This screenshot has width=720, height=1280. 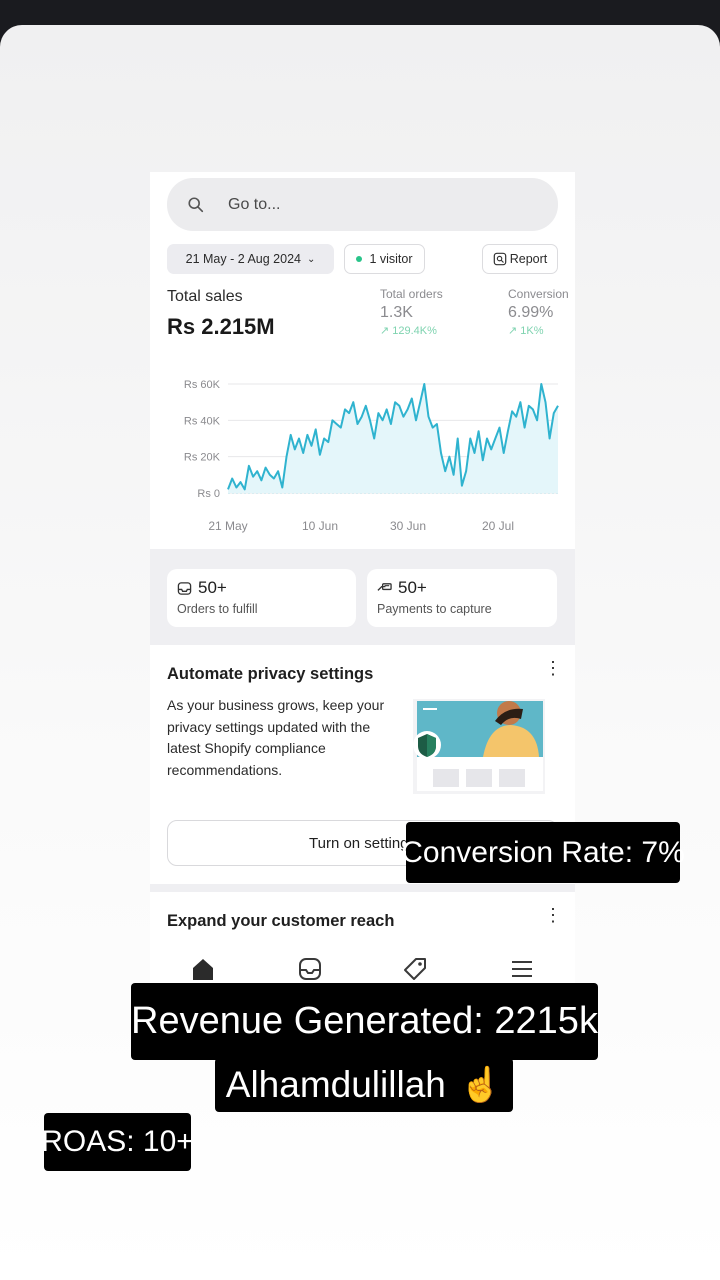 What do you see at coordinates (212, 587) in the screenshot?
I see `orders-count: 50+` at bounding box center [212, 587].